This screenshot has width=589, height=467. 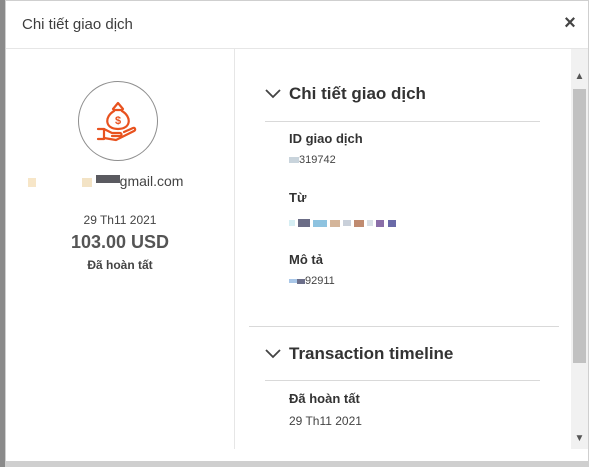 I want to click on from-value, so click(x=342, y=223).